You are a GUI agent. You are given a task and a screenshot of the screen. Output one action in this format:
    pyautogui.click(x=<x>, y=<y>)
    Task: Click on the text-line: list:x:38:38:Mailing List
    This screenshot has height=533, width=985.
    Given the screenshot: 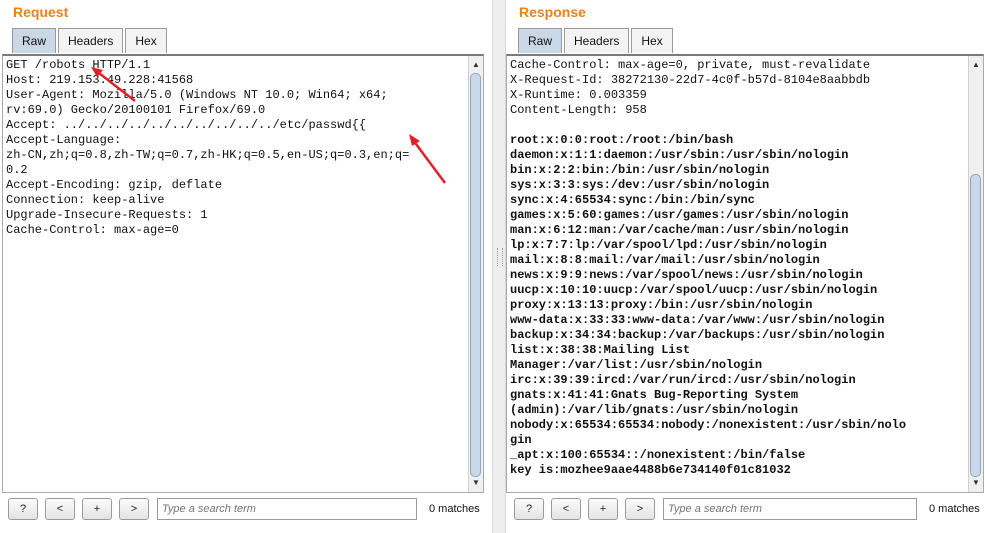 What is the action you would take?
    pyautogui.click(x=600, y=350)
    